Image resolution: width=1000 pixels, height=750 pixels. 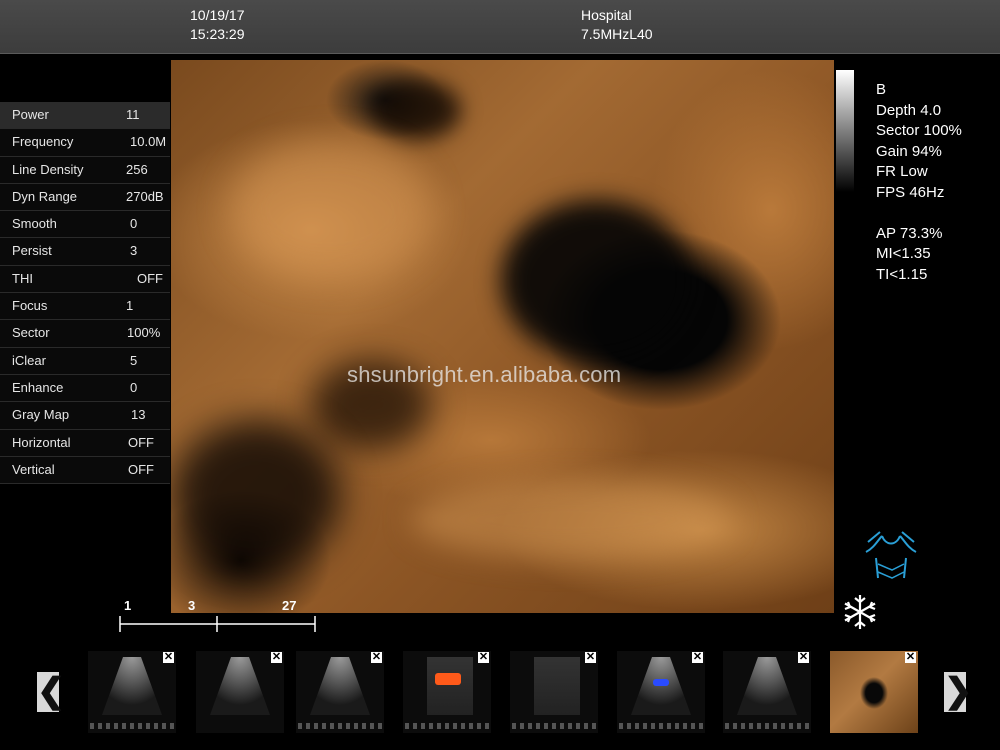 What do you see at coordinates (43, 142) in the screenshot?
I see `param-label: Frequency` at bounding box center [43, 142].